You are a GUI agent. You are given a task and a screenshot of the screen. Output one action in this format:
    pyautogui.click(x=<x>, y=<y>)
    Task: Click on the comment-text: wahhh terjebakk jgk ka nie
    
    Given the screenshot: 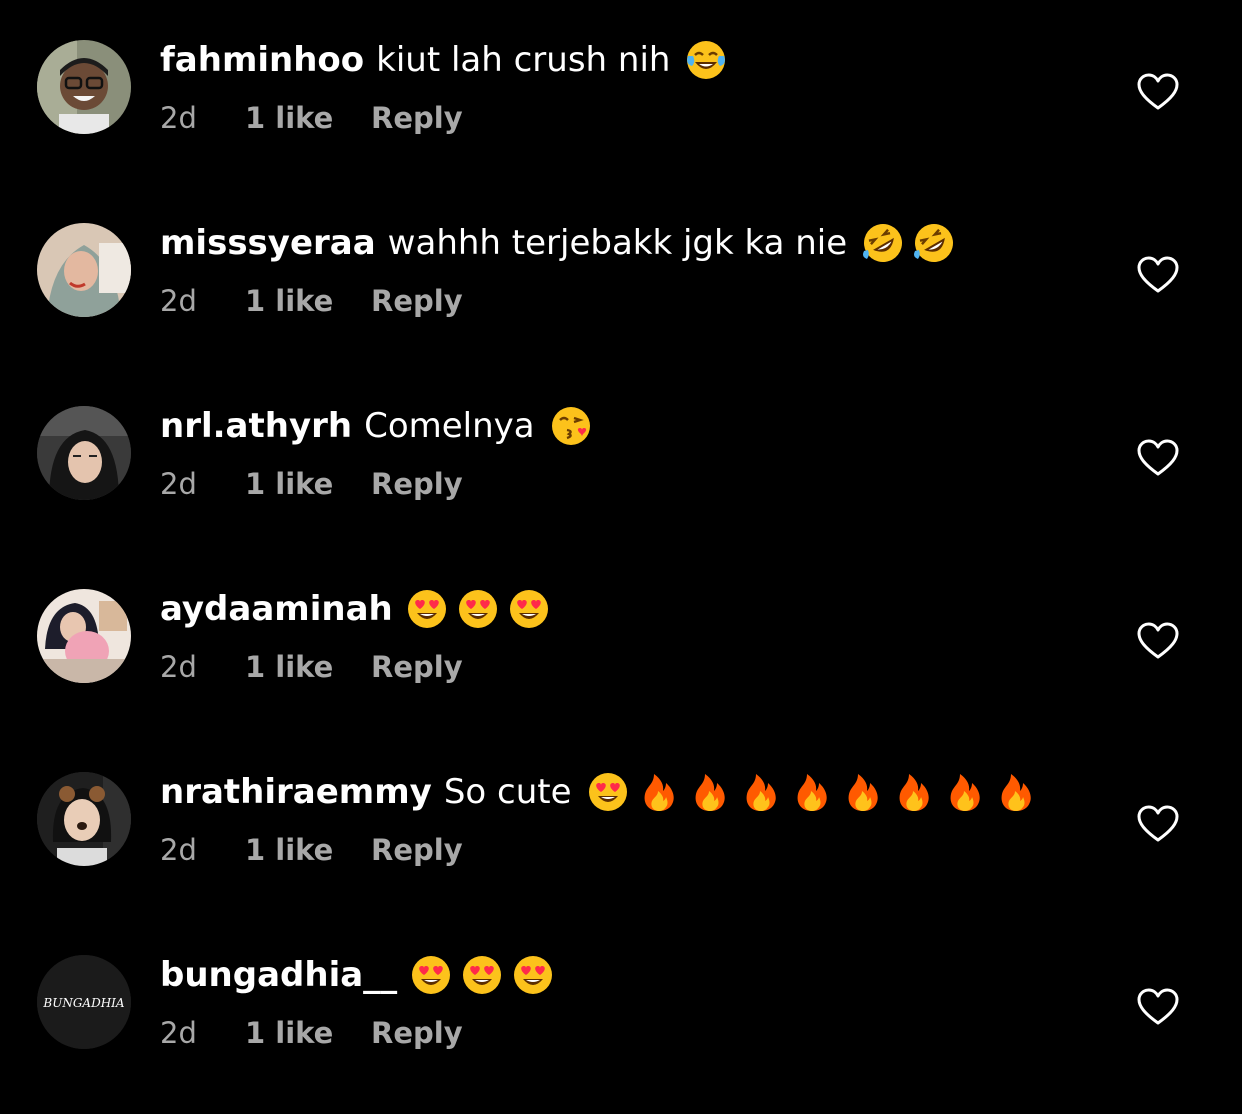 What is the action you would take?
    pyautogui.click(x=617, y=243)
    